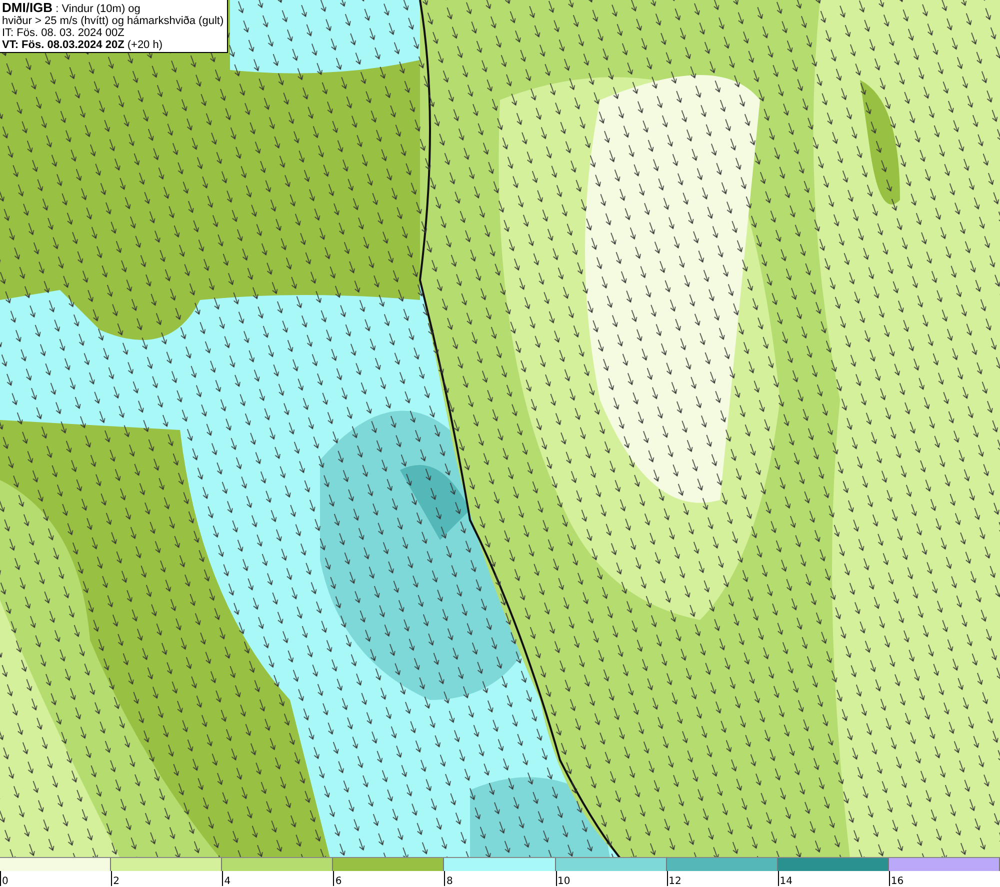 The image size is (1000, 887). I want to click on info-line: DMI/IGB : Vindur (10m) og, so click(72, 8).